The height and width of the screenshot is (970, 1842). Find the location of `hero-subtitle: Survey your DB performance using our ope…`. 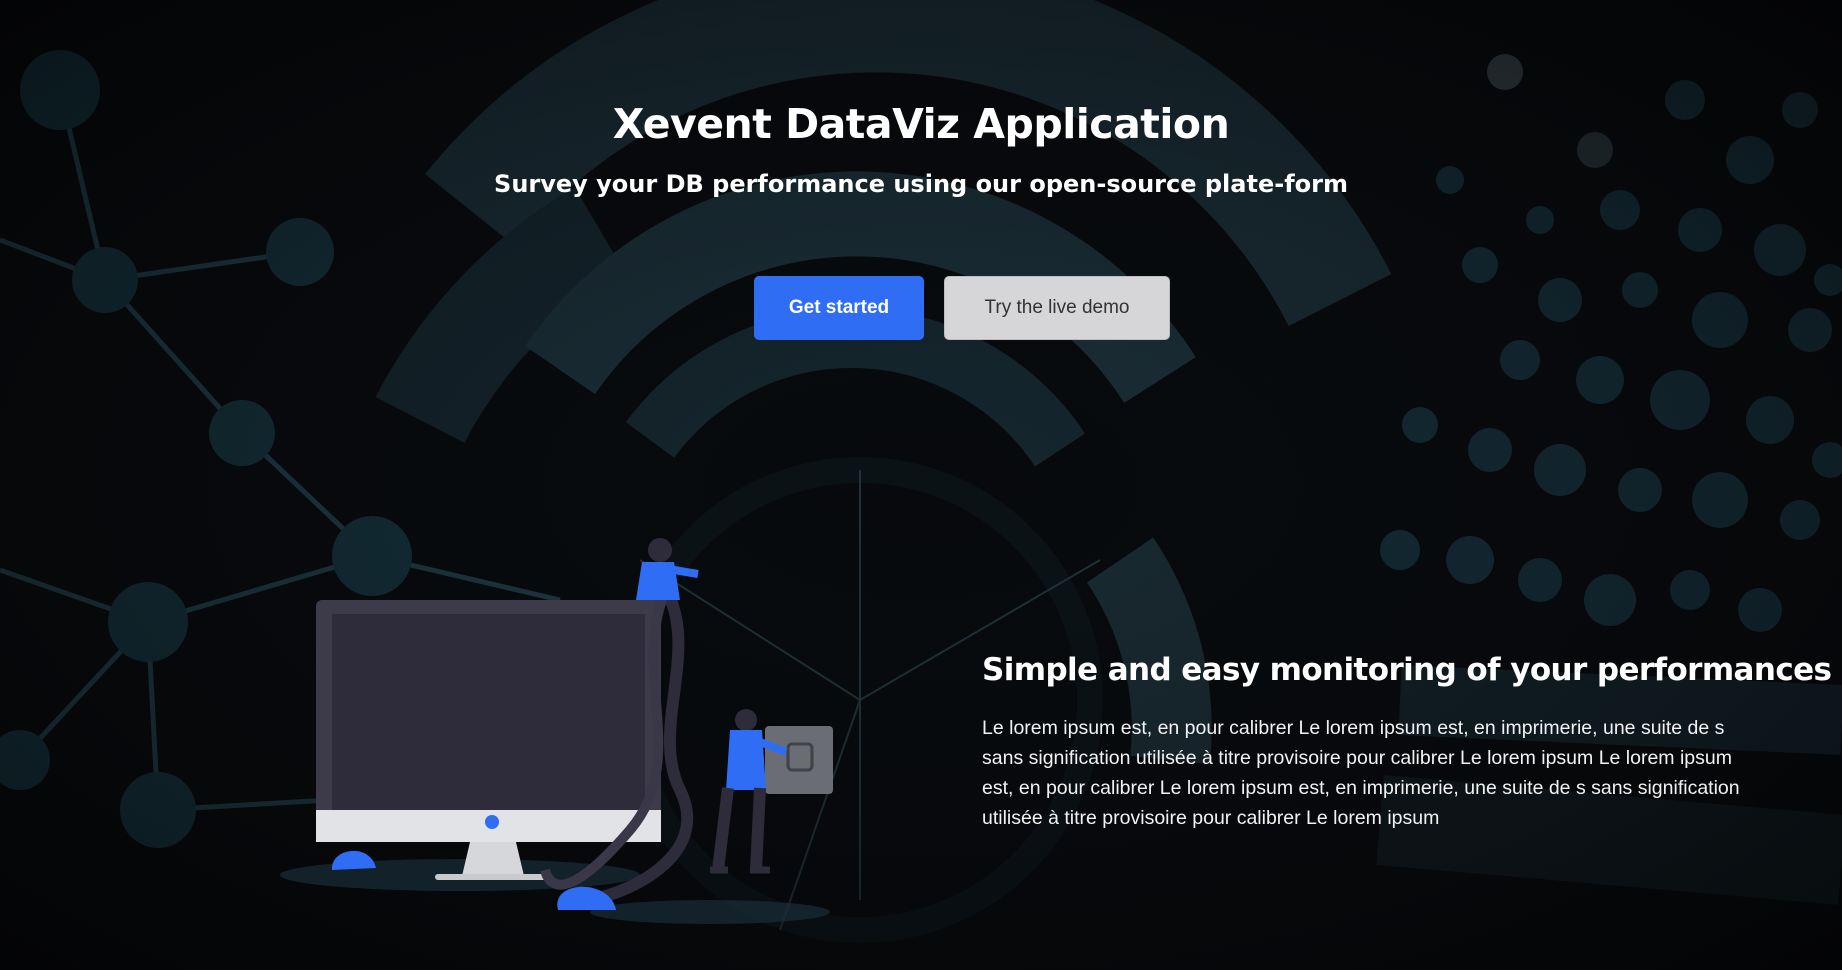

hero-subtitle: Survey your DB performance using our ope… is located at coordinates (921, 184).